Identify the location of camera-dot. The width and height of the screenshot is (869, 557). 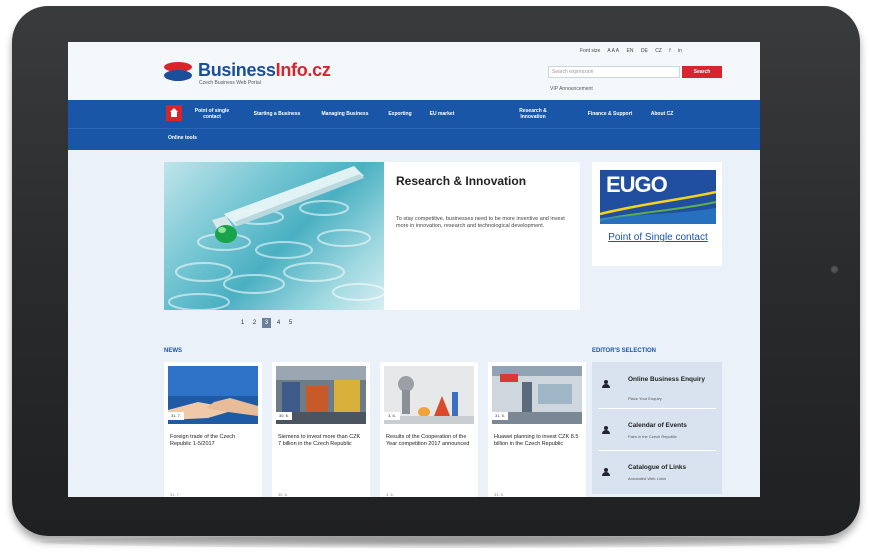
(834, 269).